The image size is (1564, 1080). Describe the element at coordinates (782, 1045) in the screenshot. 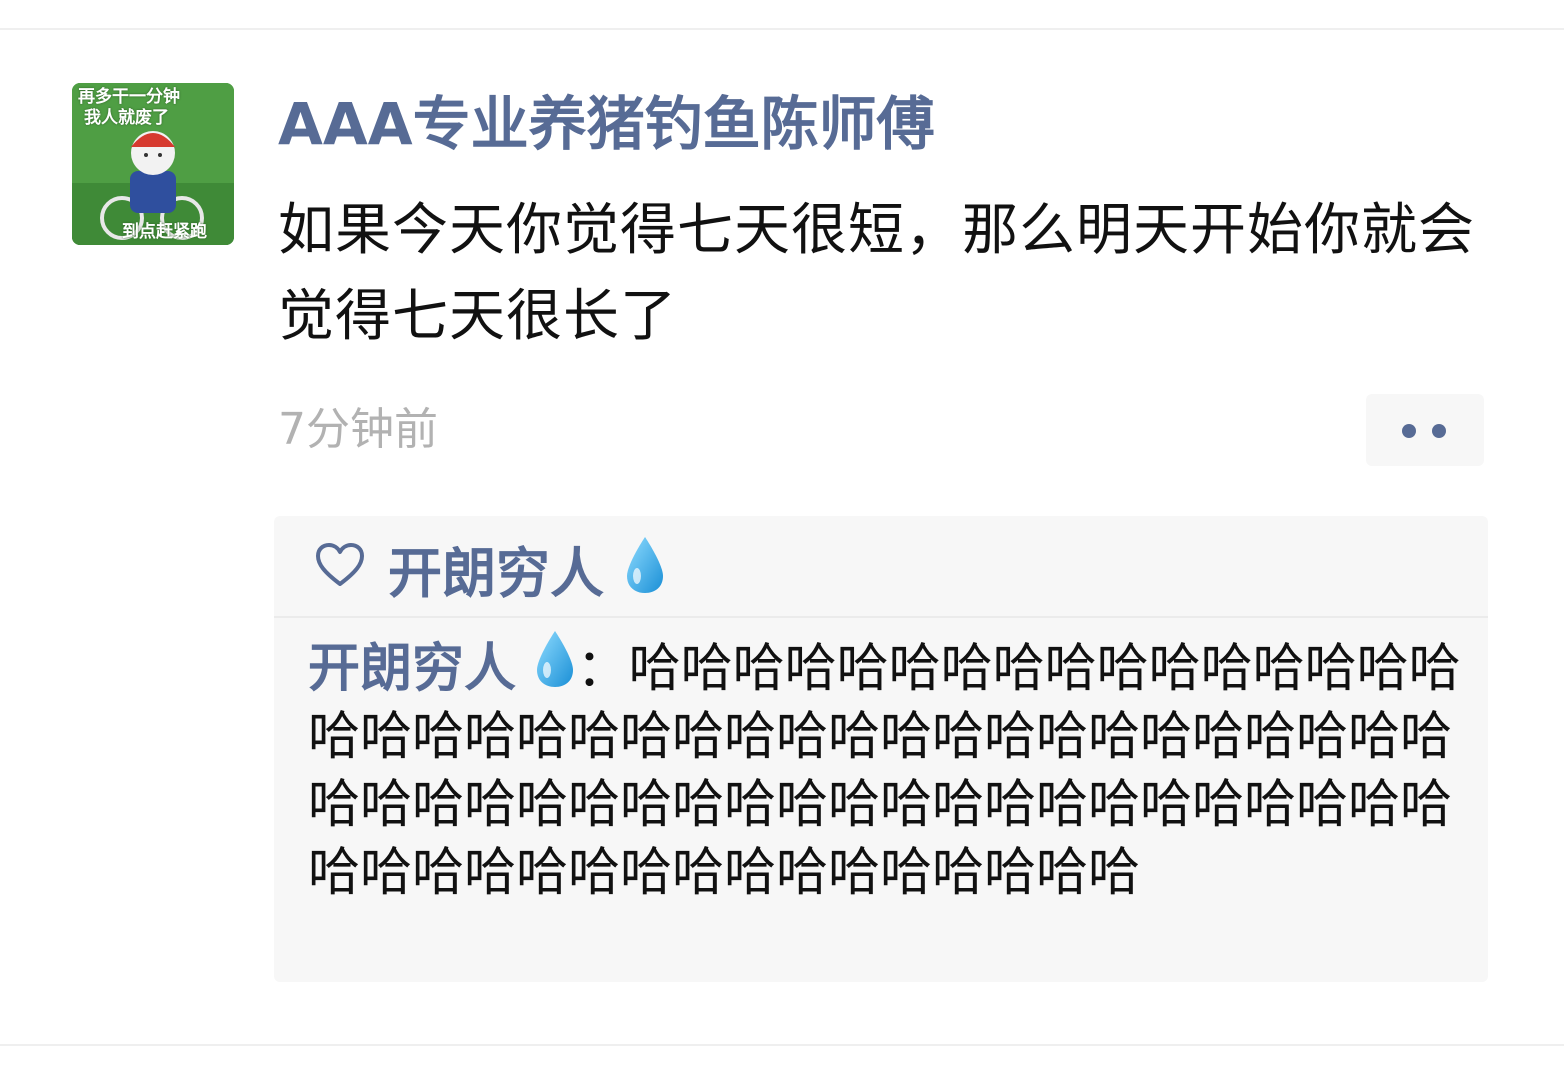

I see `bottom-divider` at that location.